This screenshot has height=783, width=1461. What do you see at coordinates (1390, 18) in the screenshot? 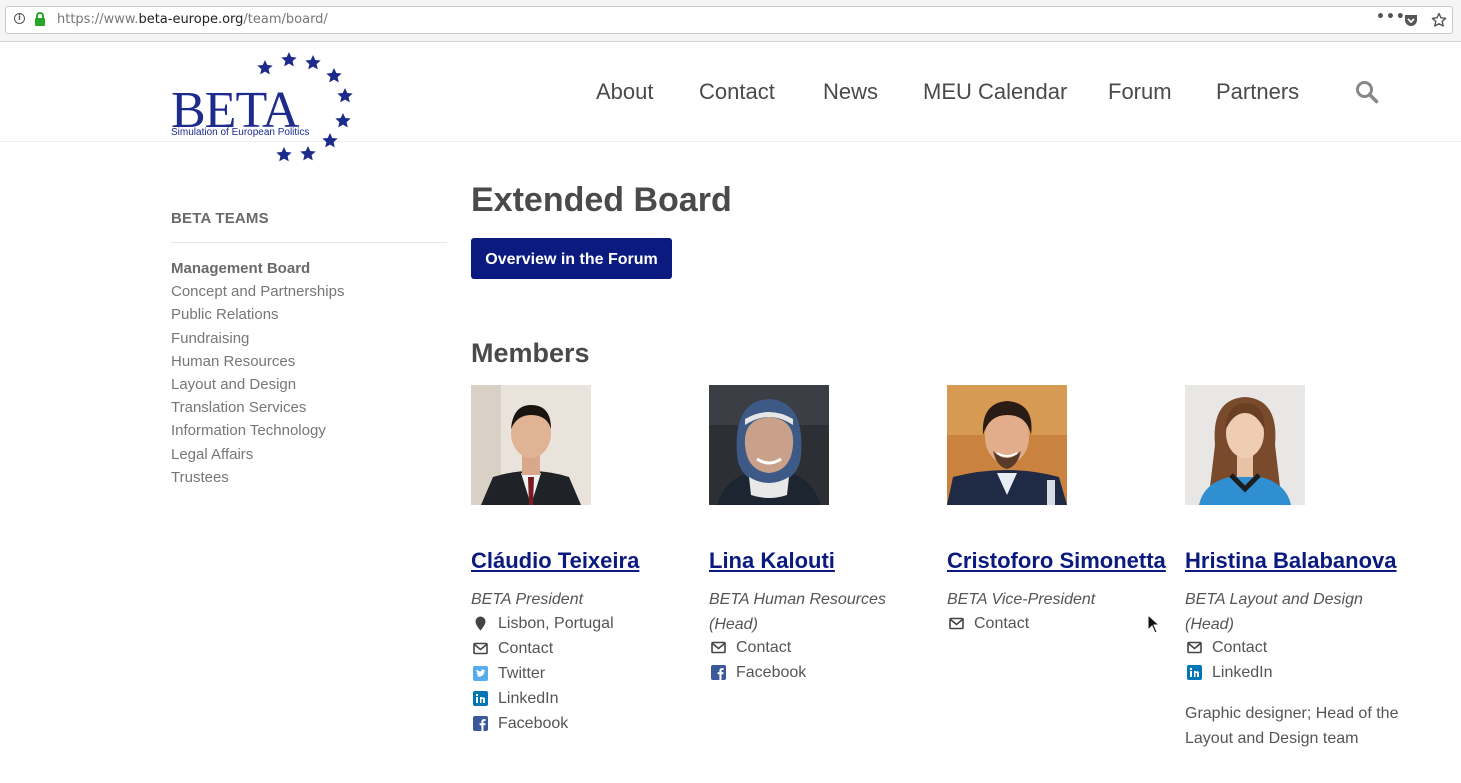
I see `page-actions-menu-icon: •••` at bounding box center [1390, 18].